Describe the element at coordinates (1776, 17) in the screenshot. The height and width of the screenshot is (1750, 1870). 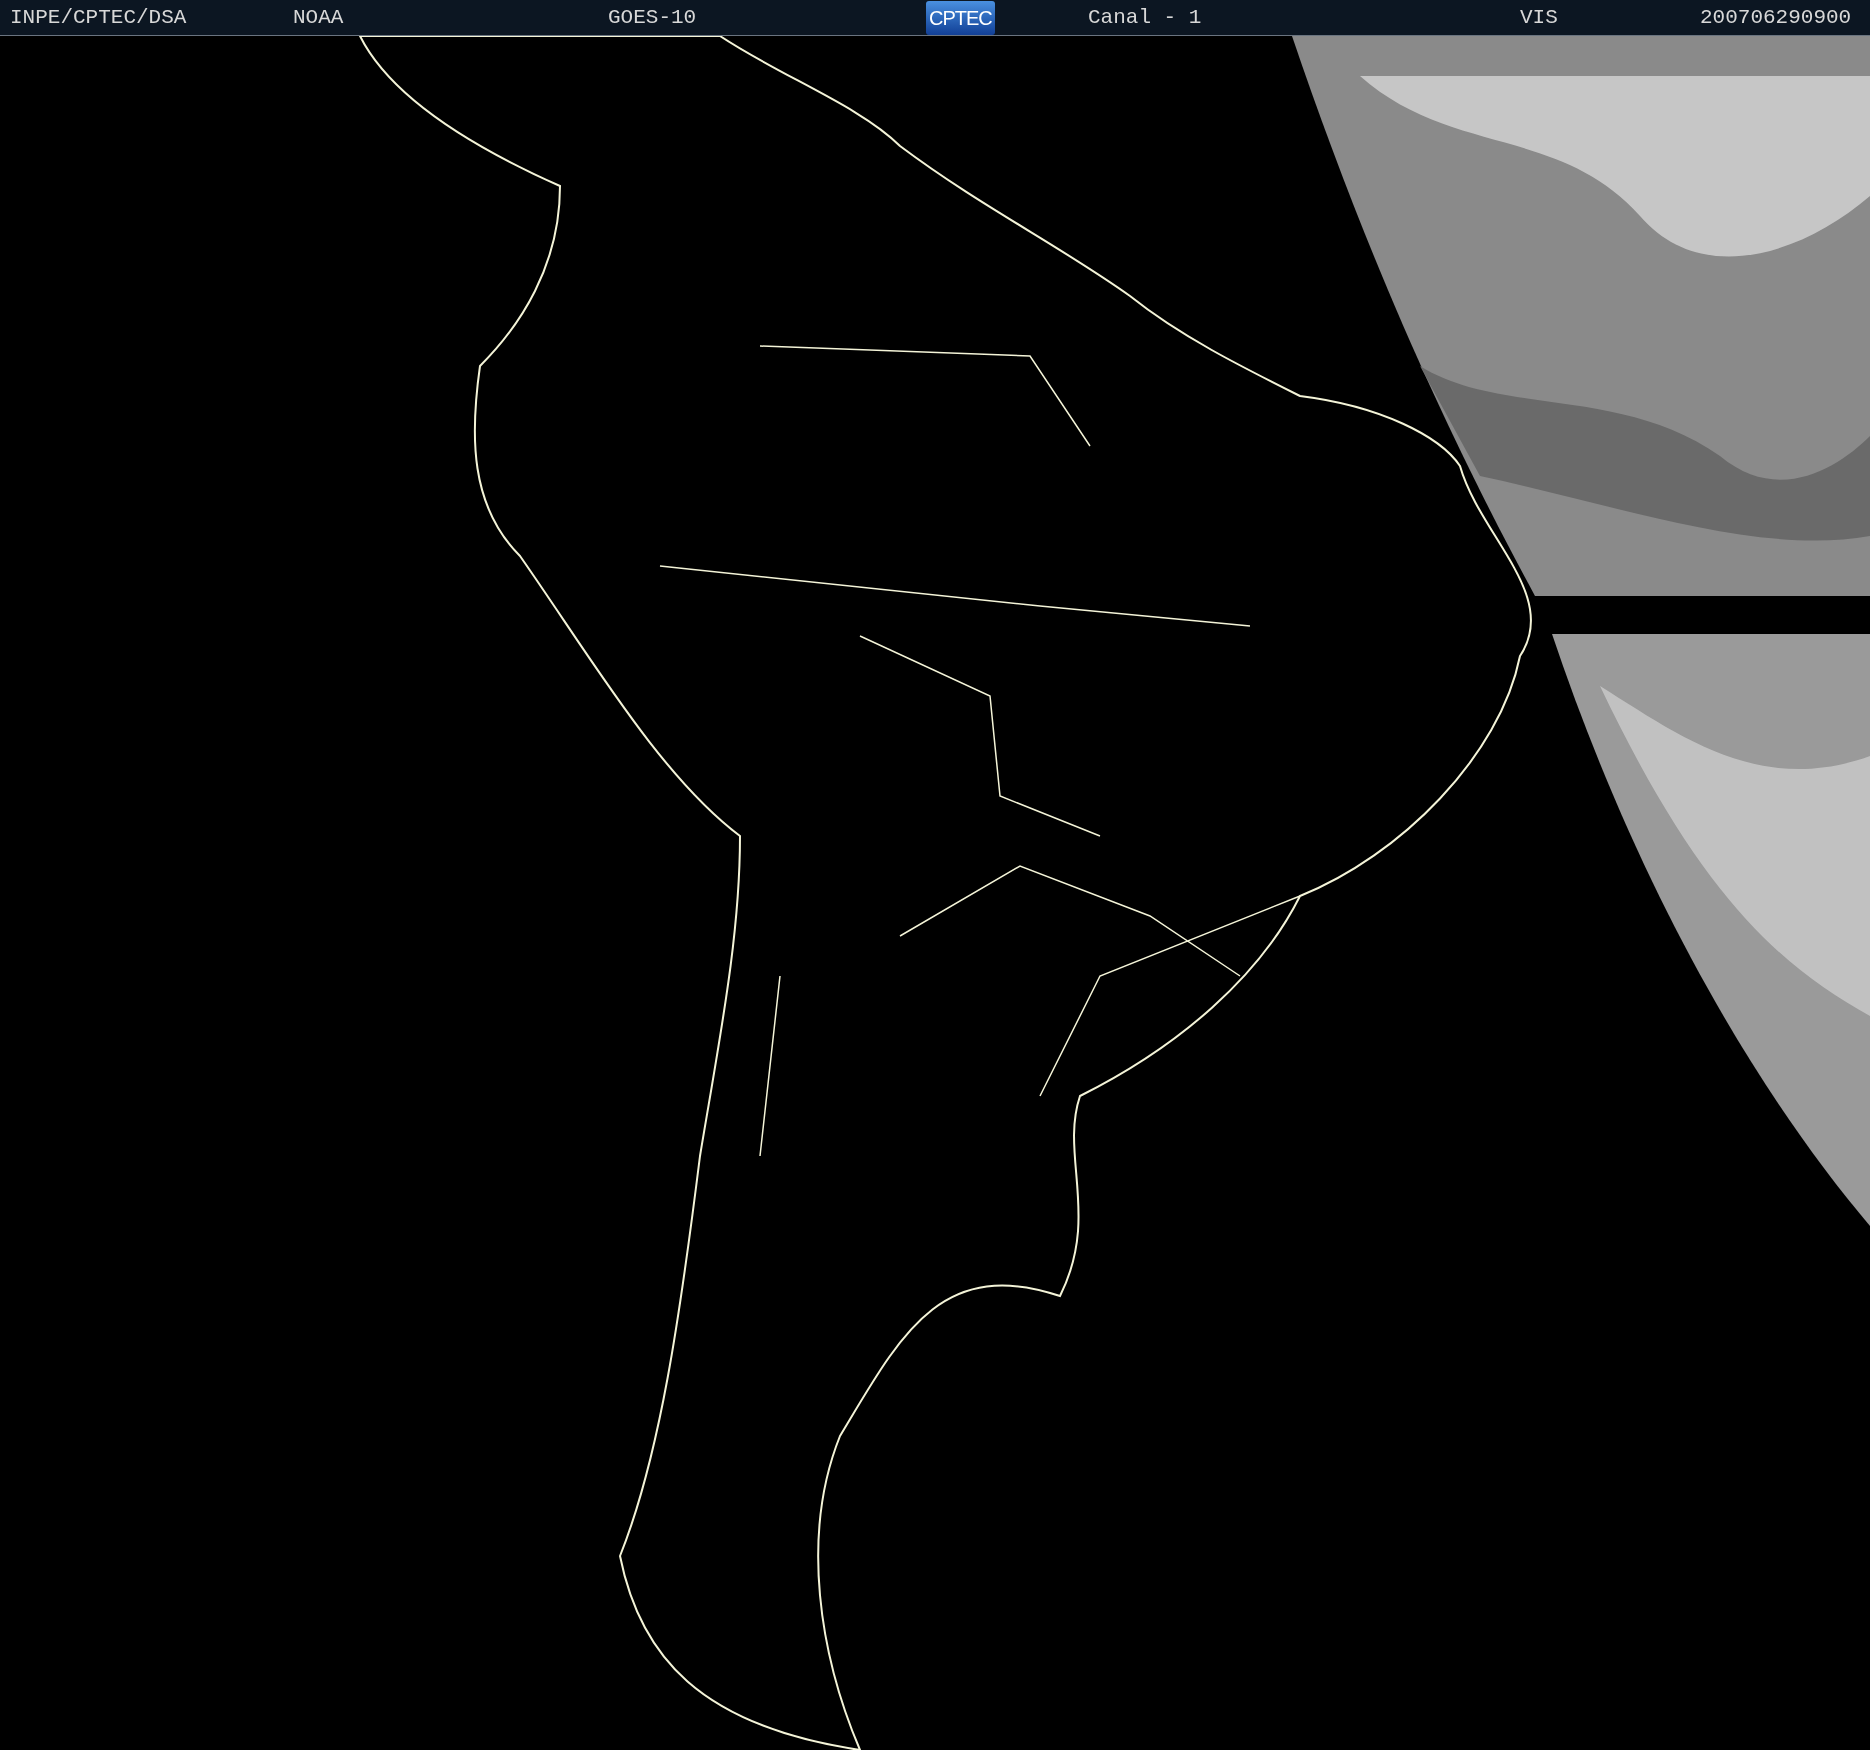
I see `header-label: 200706290900` at that location.